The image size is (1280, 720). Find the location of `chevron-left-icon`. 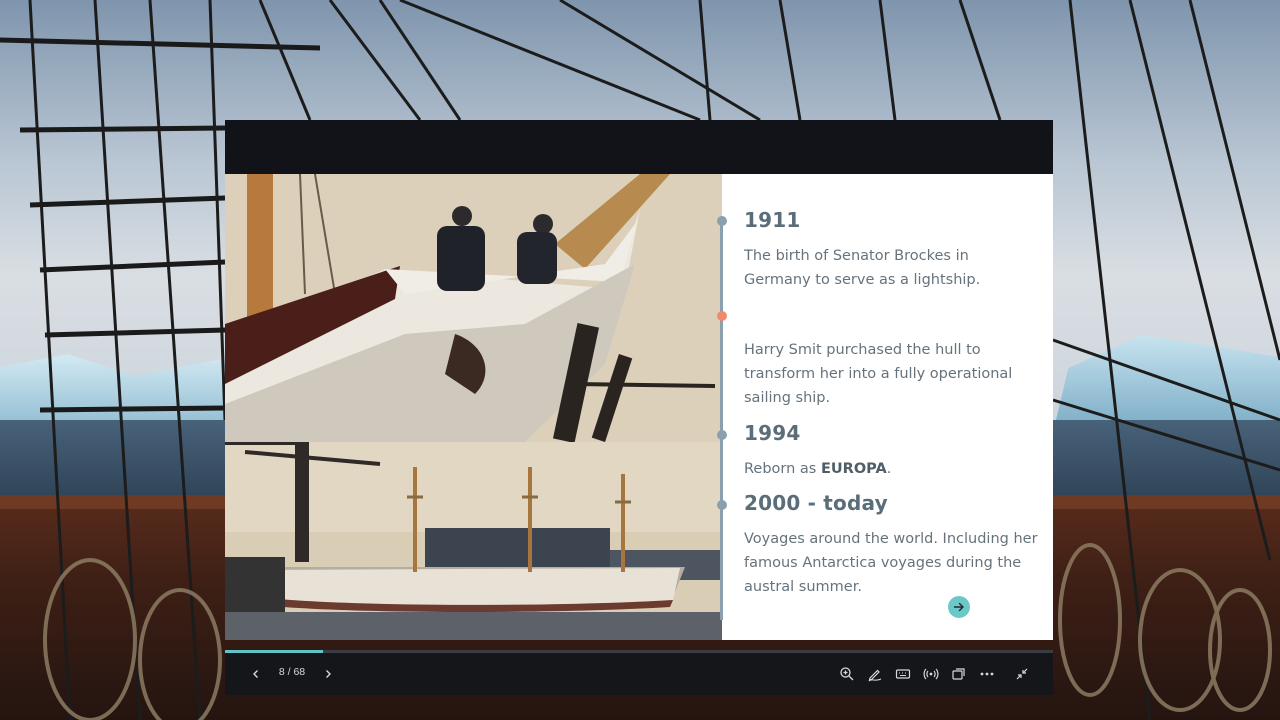

chevron-left-icon is located at coordinates (255, 674).